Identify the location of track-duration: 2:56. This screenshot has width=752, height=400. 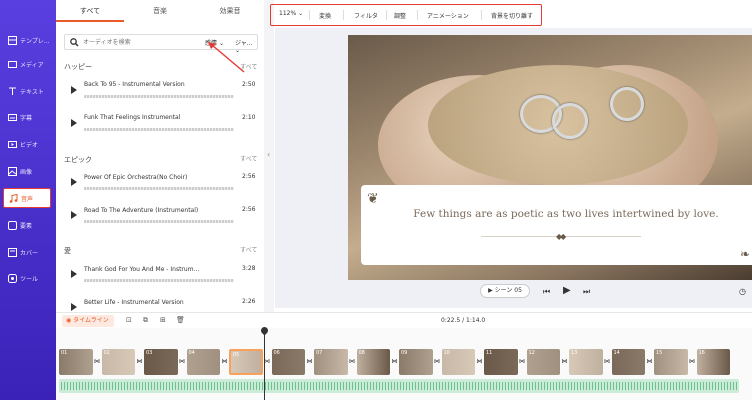
(249, 209).